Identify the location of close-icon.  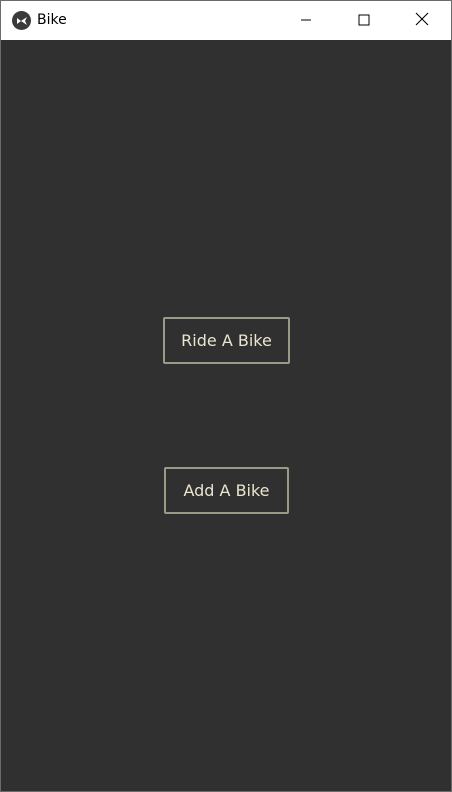
(422, 20).